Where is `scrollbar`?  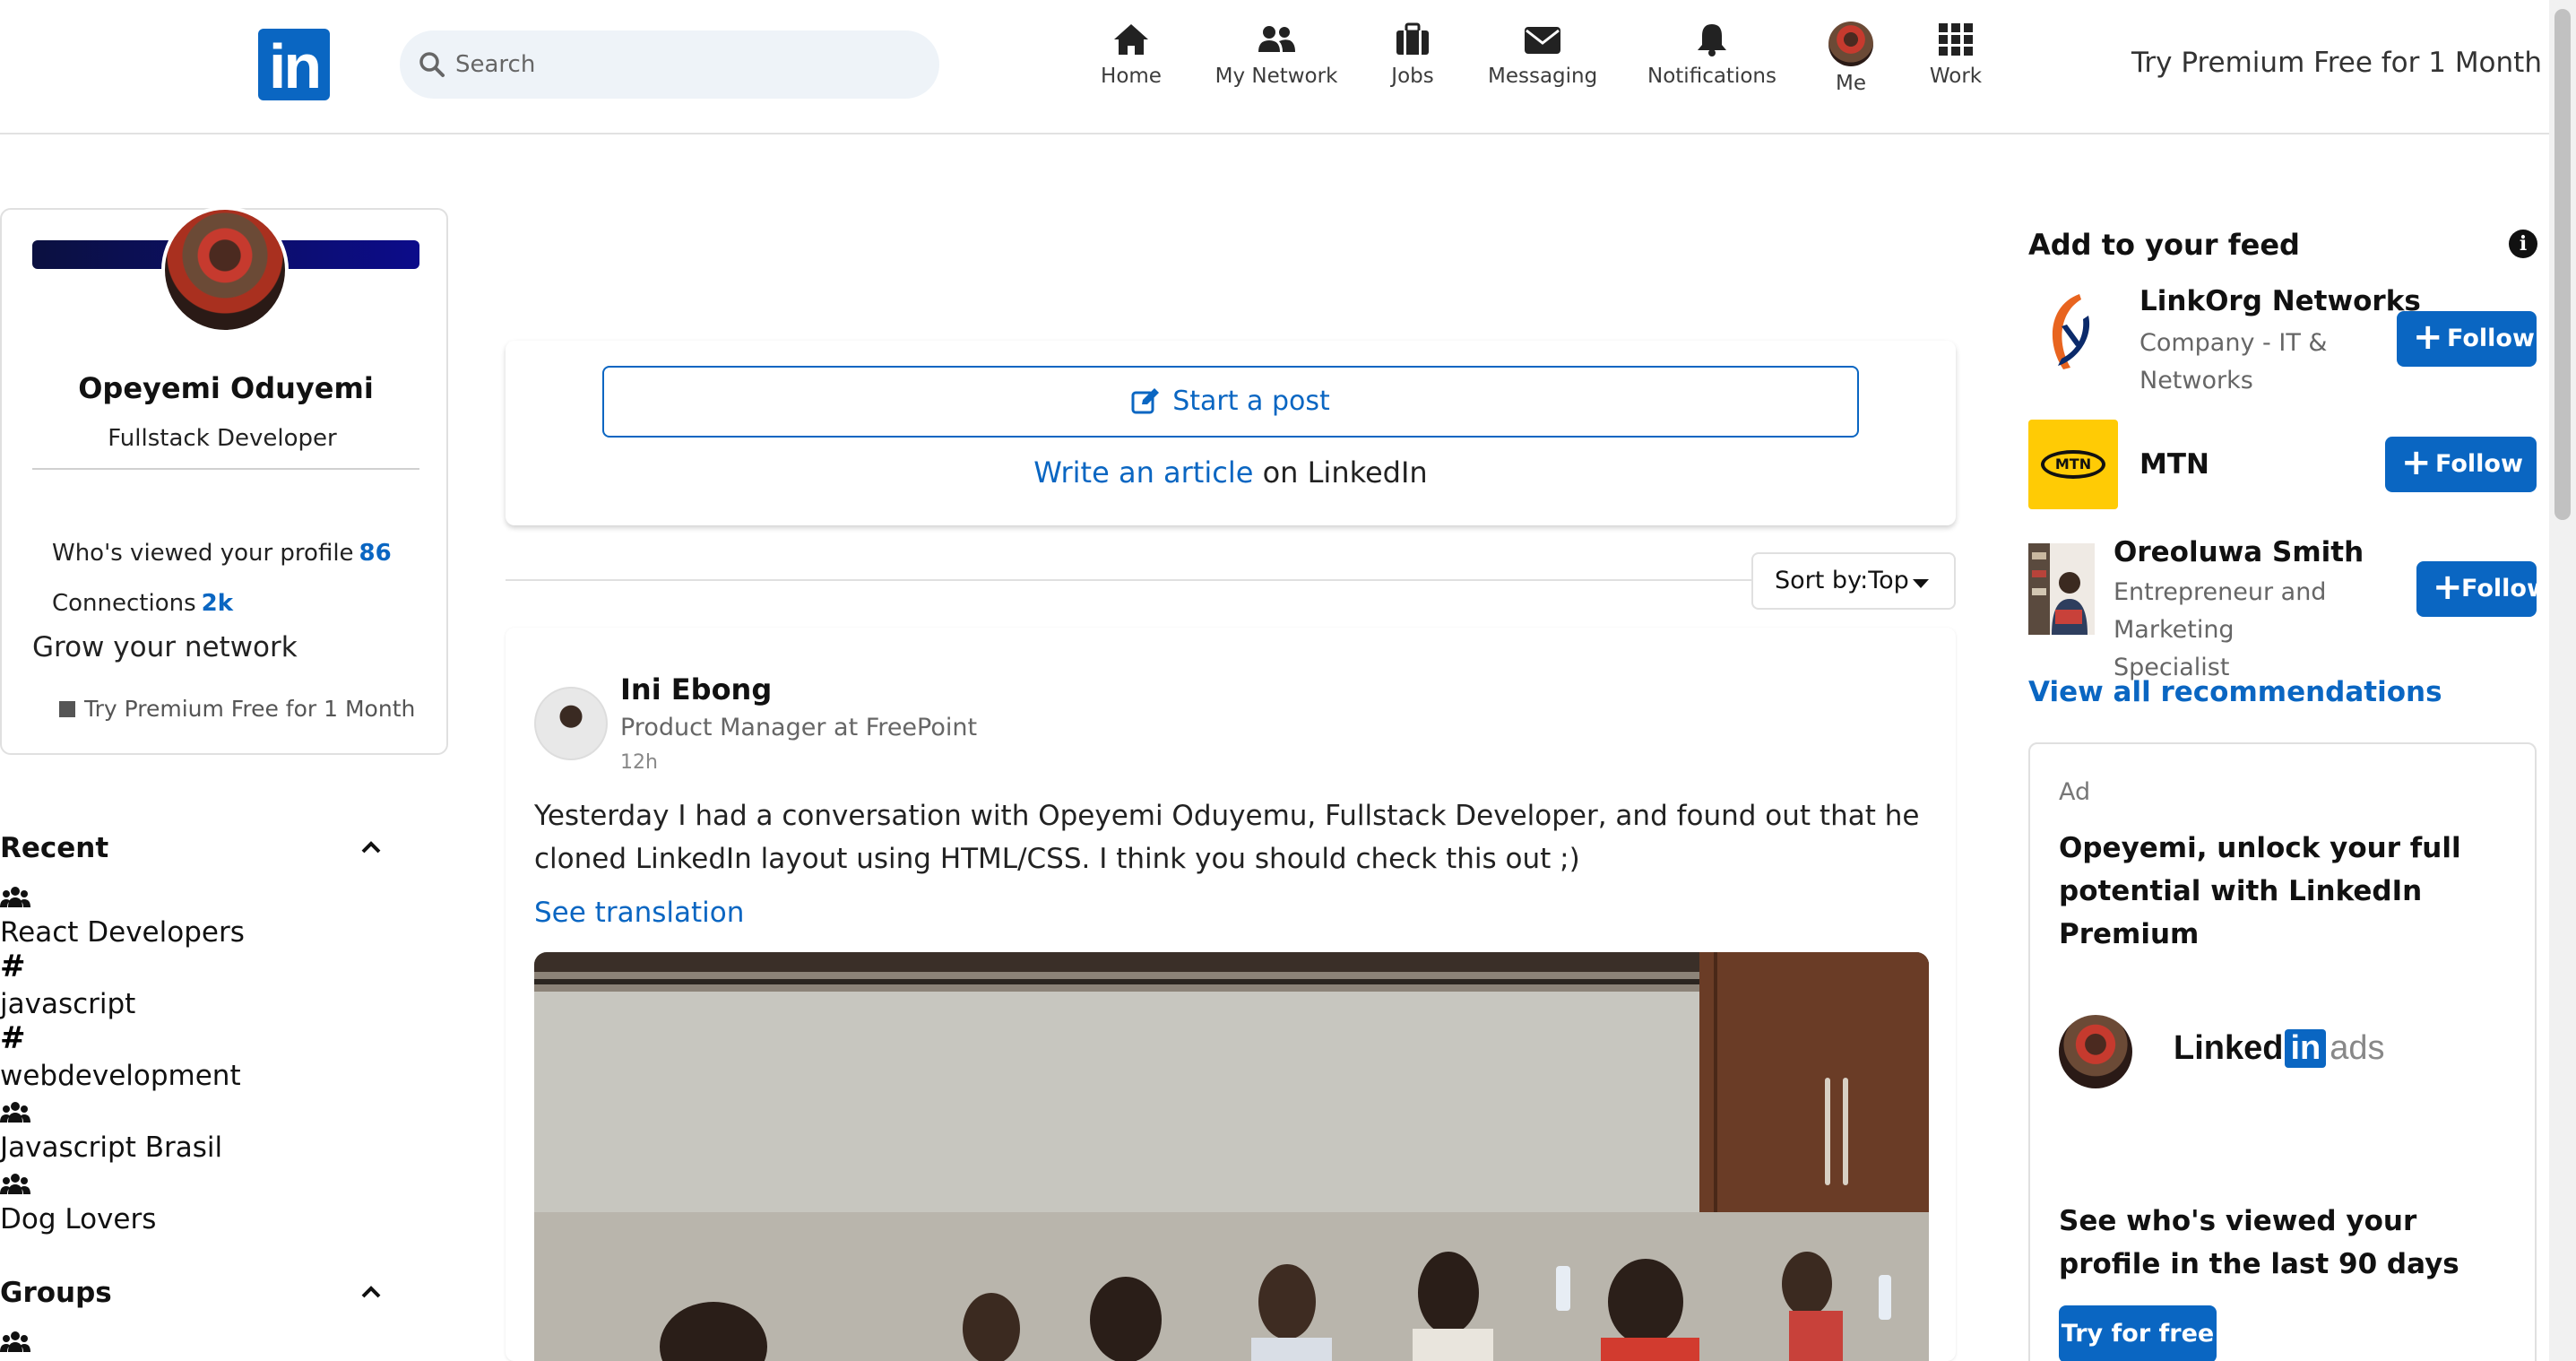
scrollbar is located at coordinates (2562, 680).